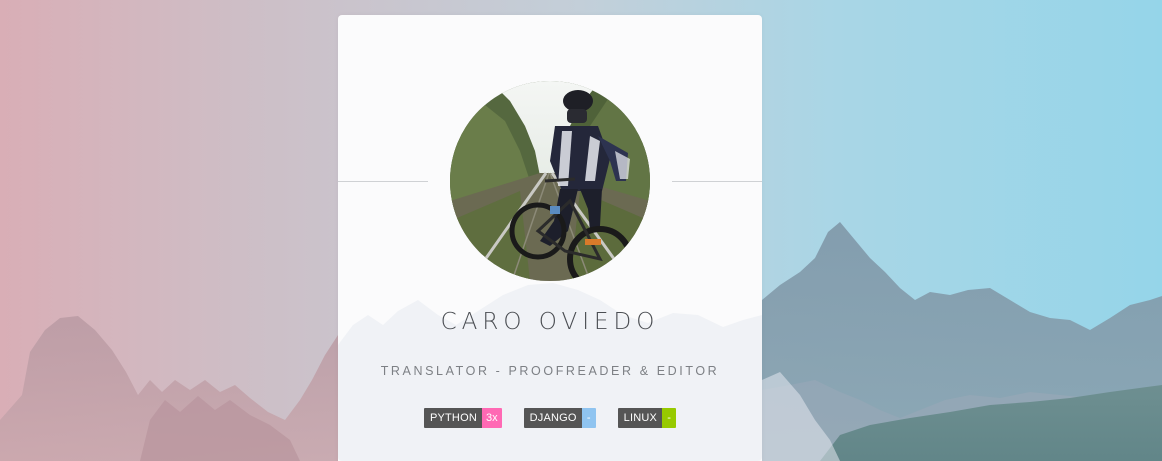 The height and width of the screenshot is (461, 1162). I want to click on badge-python: PYTHON 3x, so click(462, 418).